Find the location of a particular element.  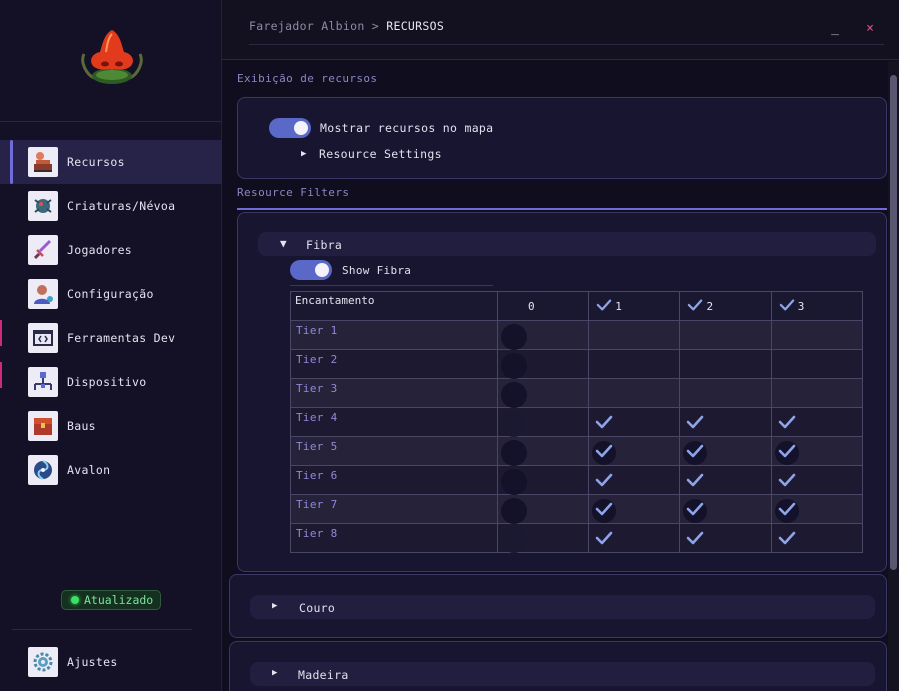

enchantment-column-1: 1 is located at coordinates (634, 306).